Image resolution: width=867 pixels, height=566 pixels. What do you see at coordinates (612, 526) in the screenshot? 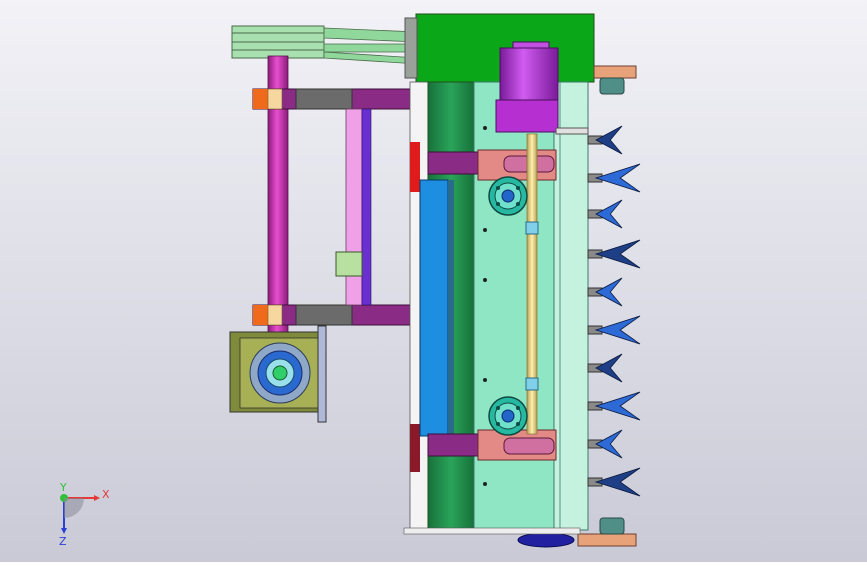
I see `bottom-bearing` at bounding box center [612, 526].